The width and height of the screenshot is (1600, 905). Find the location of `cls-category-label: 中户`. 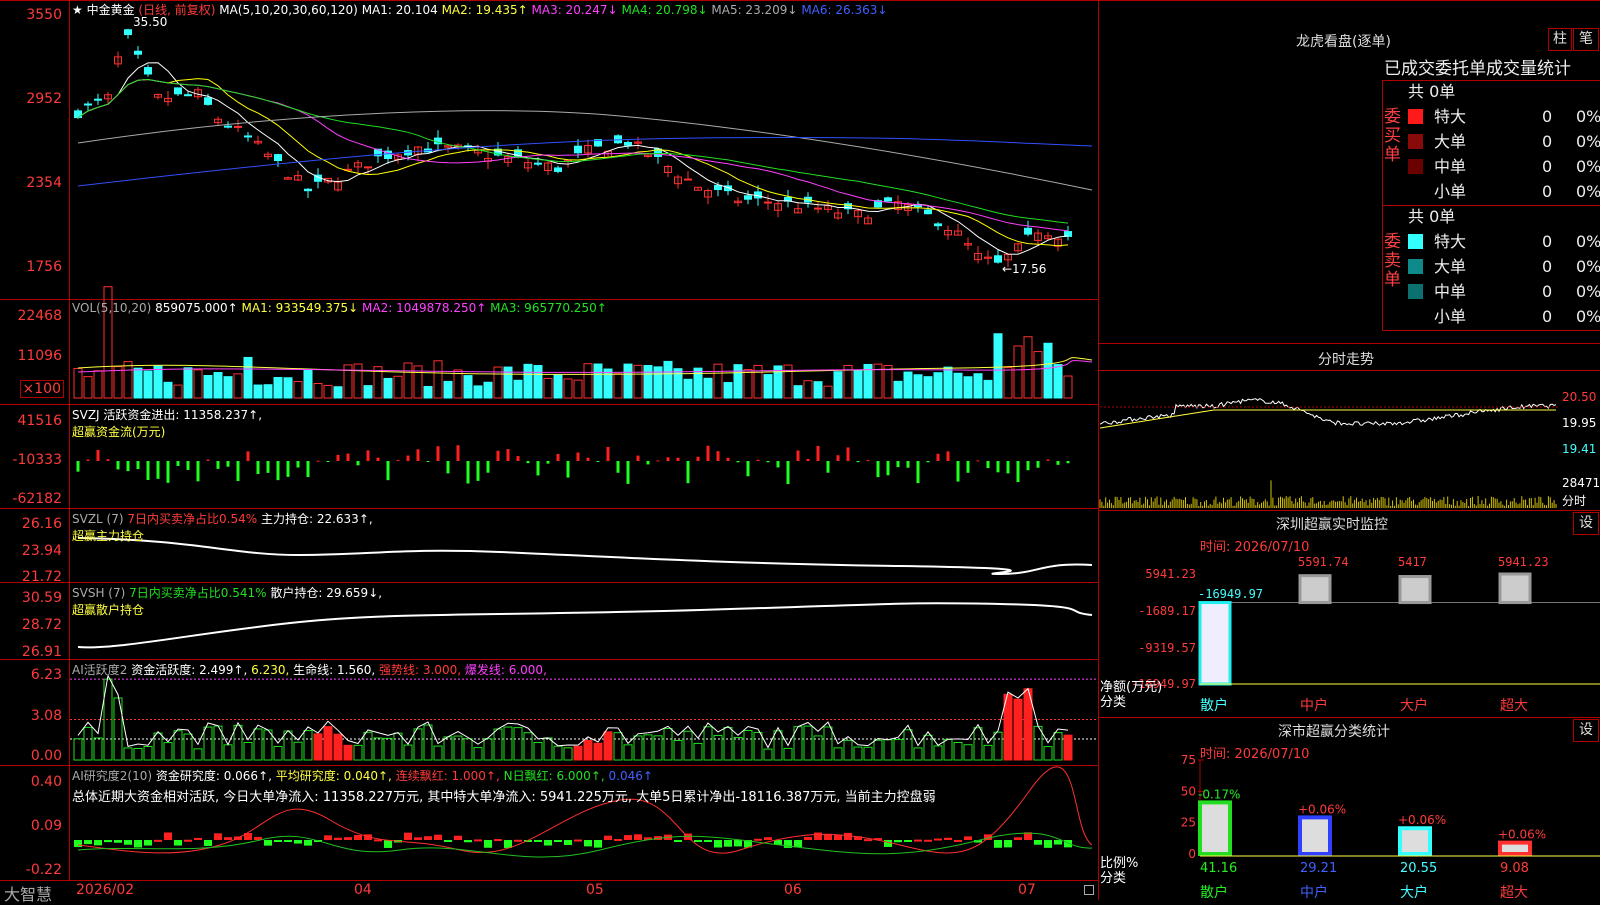

cls-category-label: 中户 is located at coordinates (1314, 892).